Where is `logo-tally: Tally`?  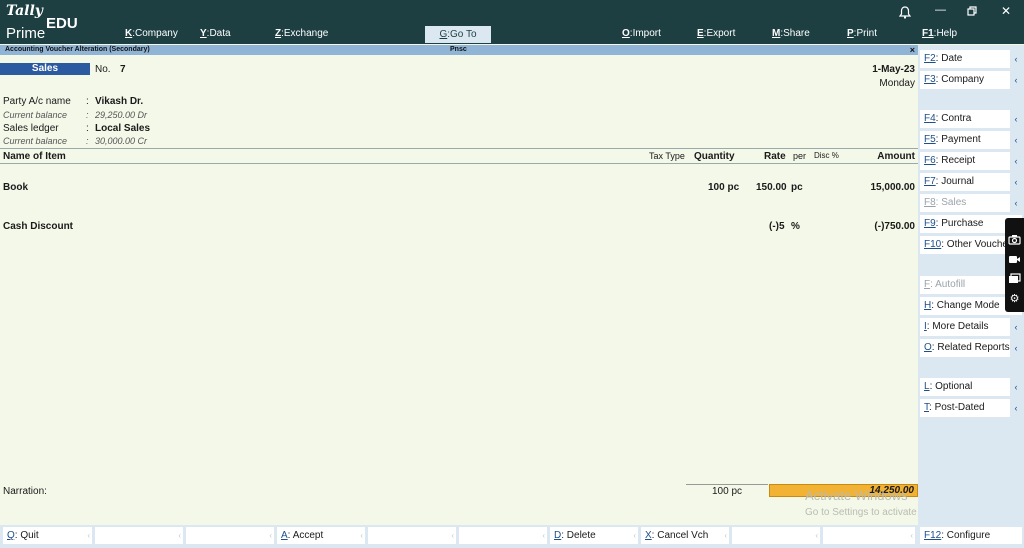
logo-tally: Tally is located at coordinates (24, 11).